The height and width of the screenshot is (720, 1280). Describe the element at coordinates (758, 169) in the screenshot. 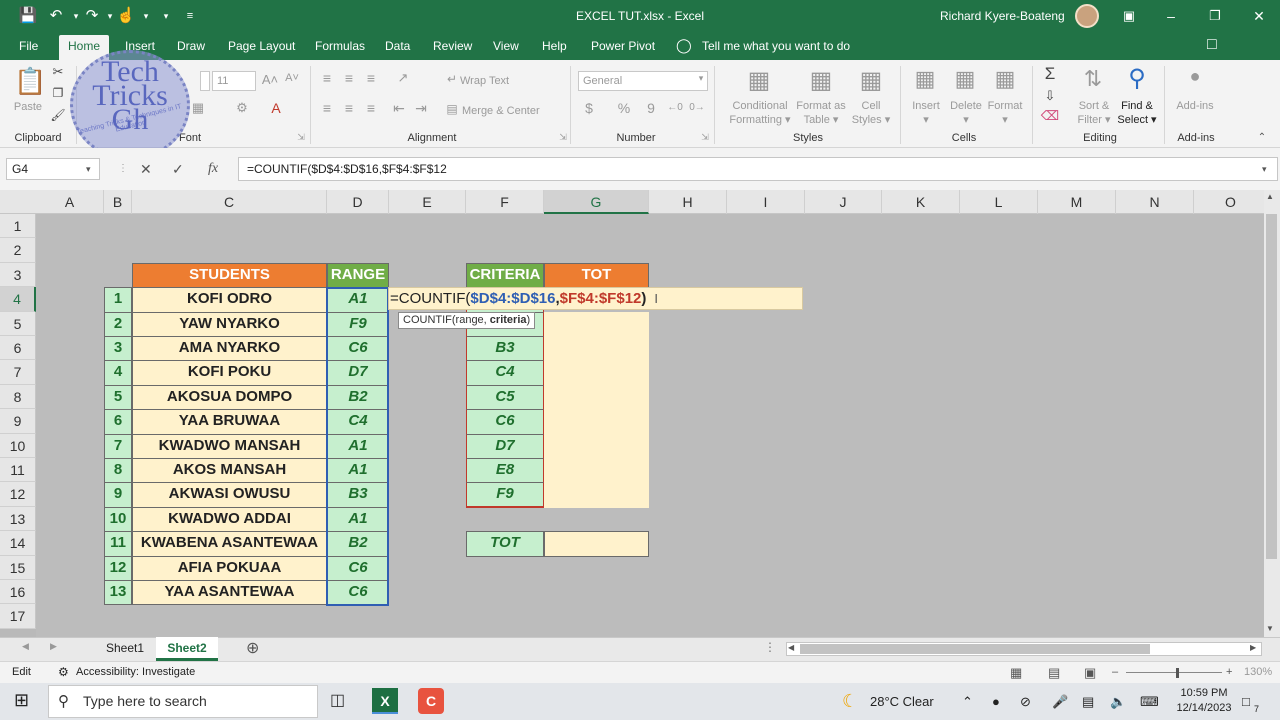

I see `formula-input: =COUNTIF($D$4:$D$16,$F$4:$F$12` at that location.